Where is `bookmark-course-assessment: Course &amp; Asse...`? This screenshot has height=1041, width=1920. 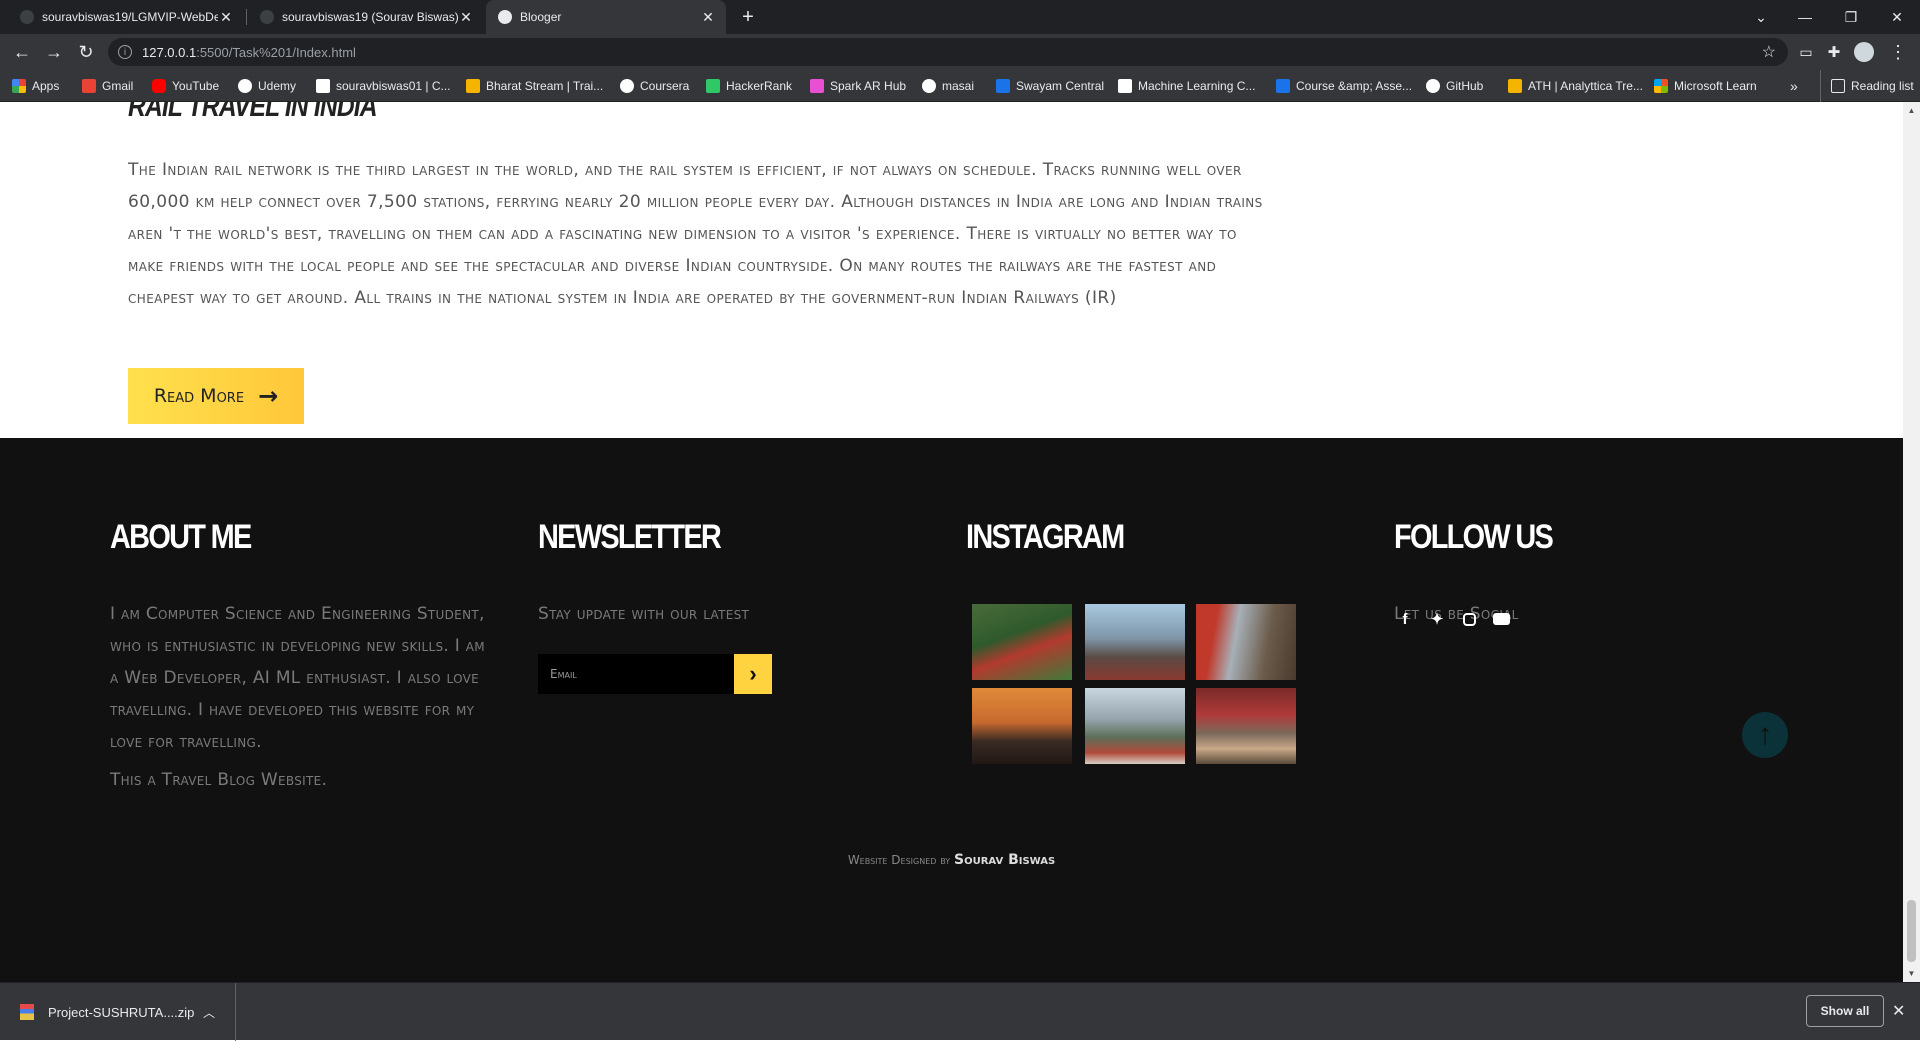
bookmark-course-assessment: Course &amp; Asse... is located at coordinates (1344, 86).